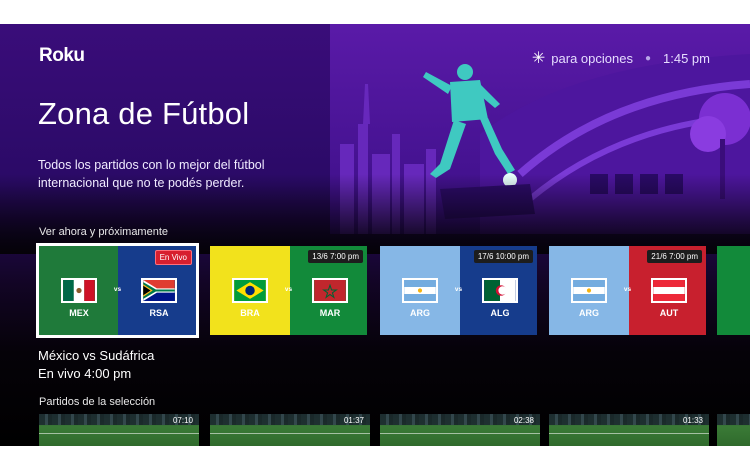 This screenshot has width=750, height=469. What do you see at coordinates (96, 355) in the screenshot?
I see `selected-match-title: México vs Sudáfrica` at bounding box center [96, 355].